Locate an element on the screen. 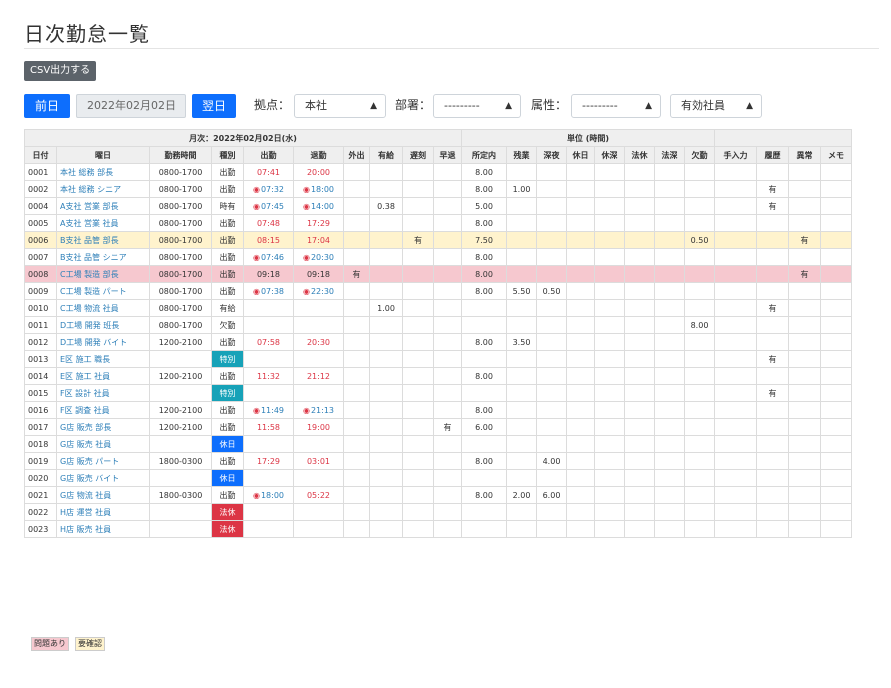  cell-name: C工場 製造 パート is located at coordinates (103, 291).